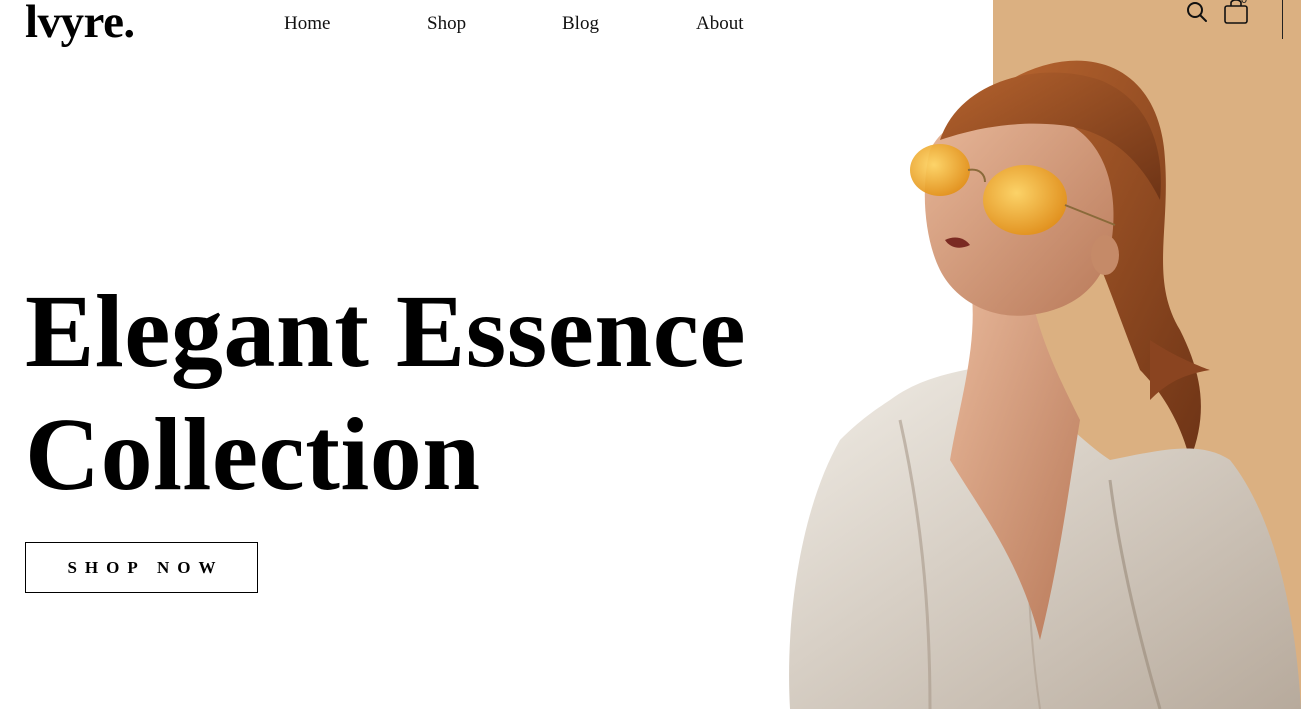  I want to click on nav-item-about: About, so click(720, 24).